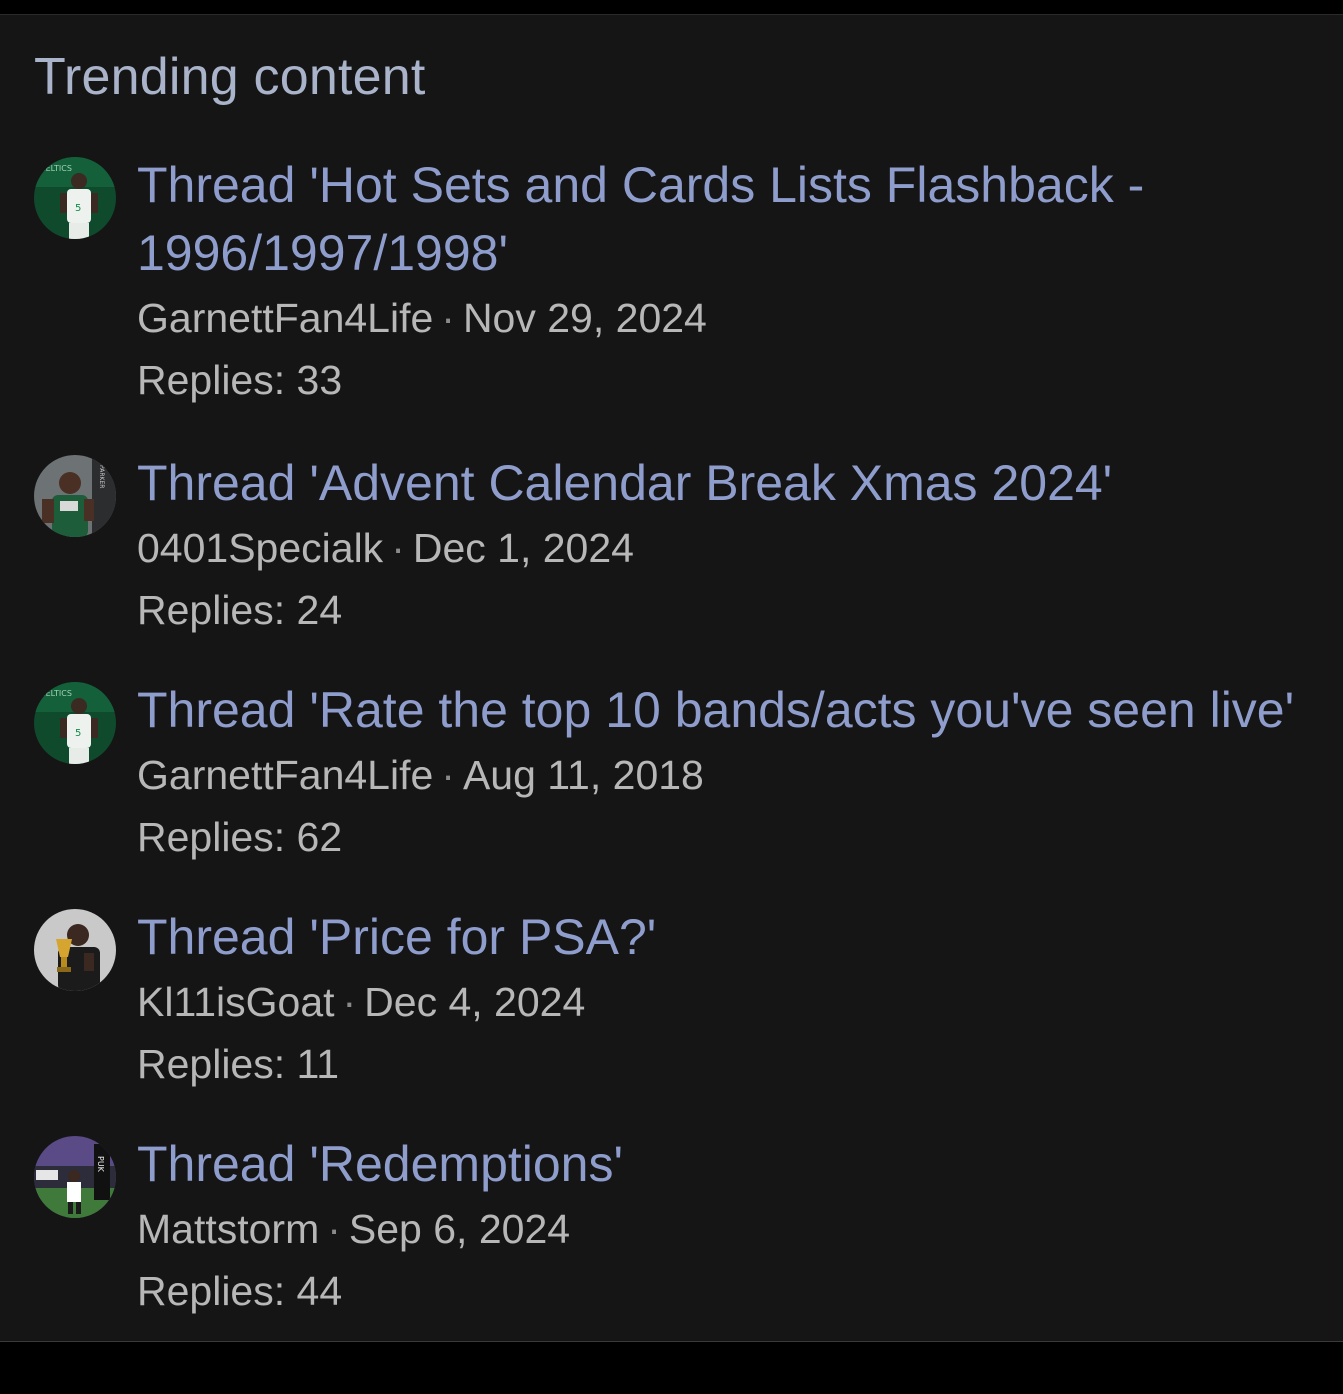 The height and width of the screenshot is (1394, 1343). I want to click on bottom-edge, so click(671, 1368).